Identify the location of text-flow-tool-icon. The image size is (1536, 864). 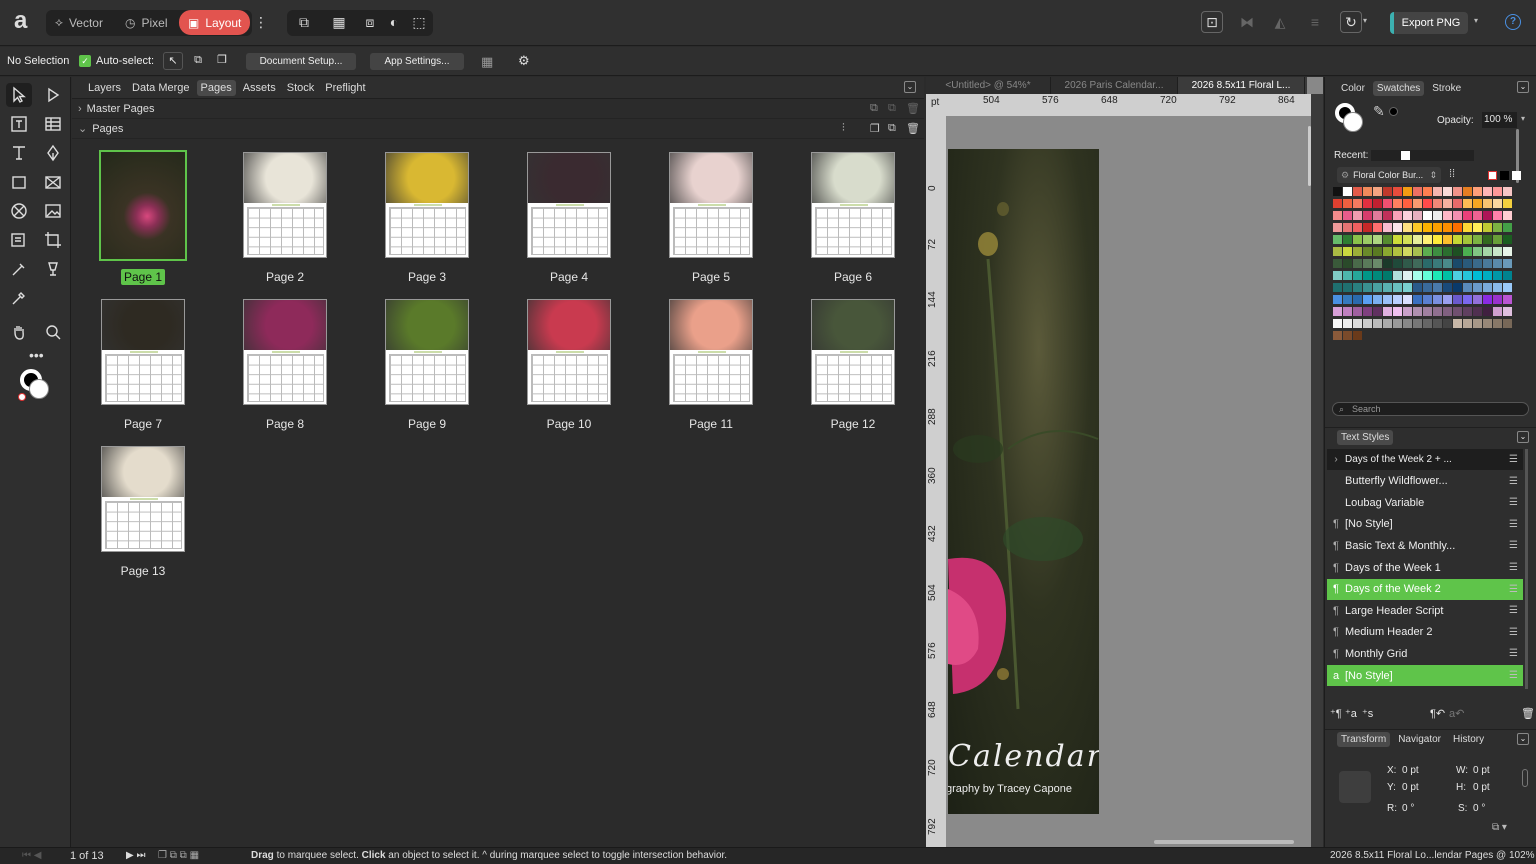
(19, 240).